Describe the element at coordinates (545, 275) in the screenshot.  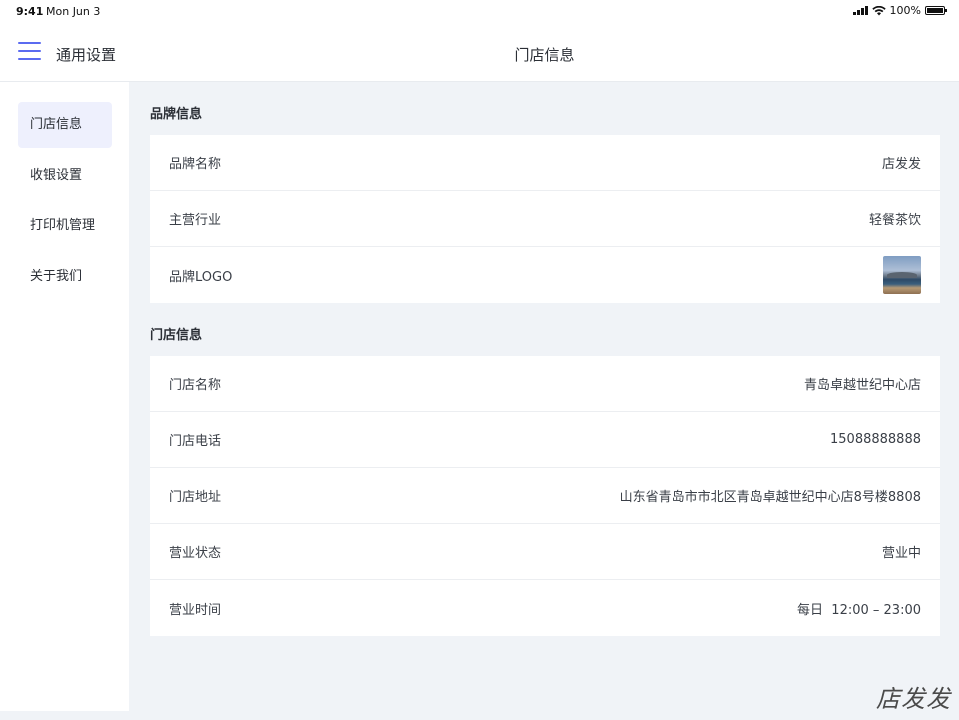
I see `brand-logo-row: 品牌LOGO` at that location.